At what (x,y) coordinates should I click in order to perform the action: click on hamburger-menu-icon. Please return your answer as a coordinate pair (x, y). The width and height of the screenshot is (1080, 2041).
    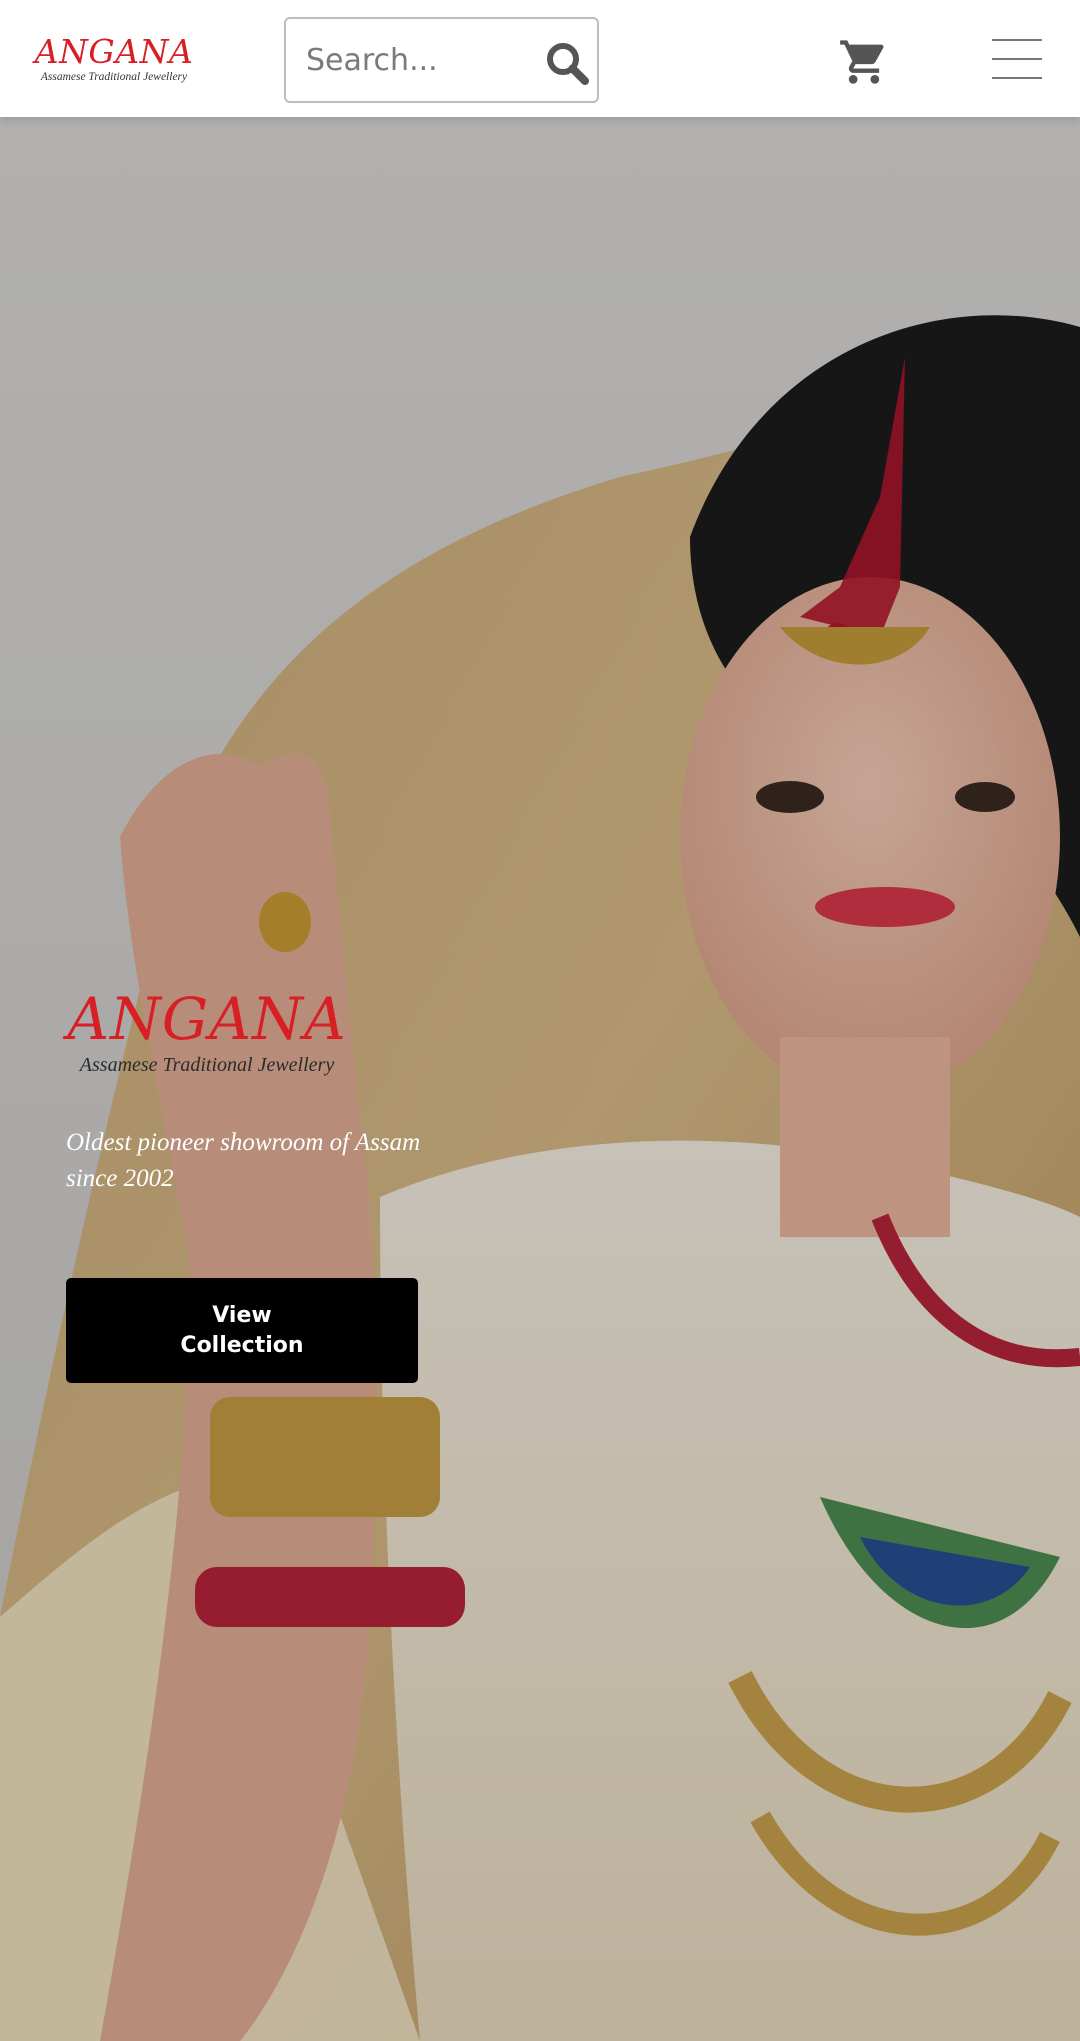
    Looking at the image, I should click on (1017, 59).